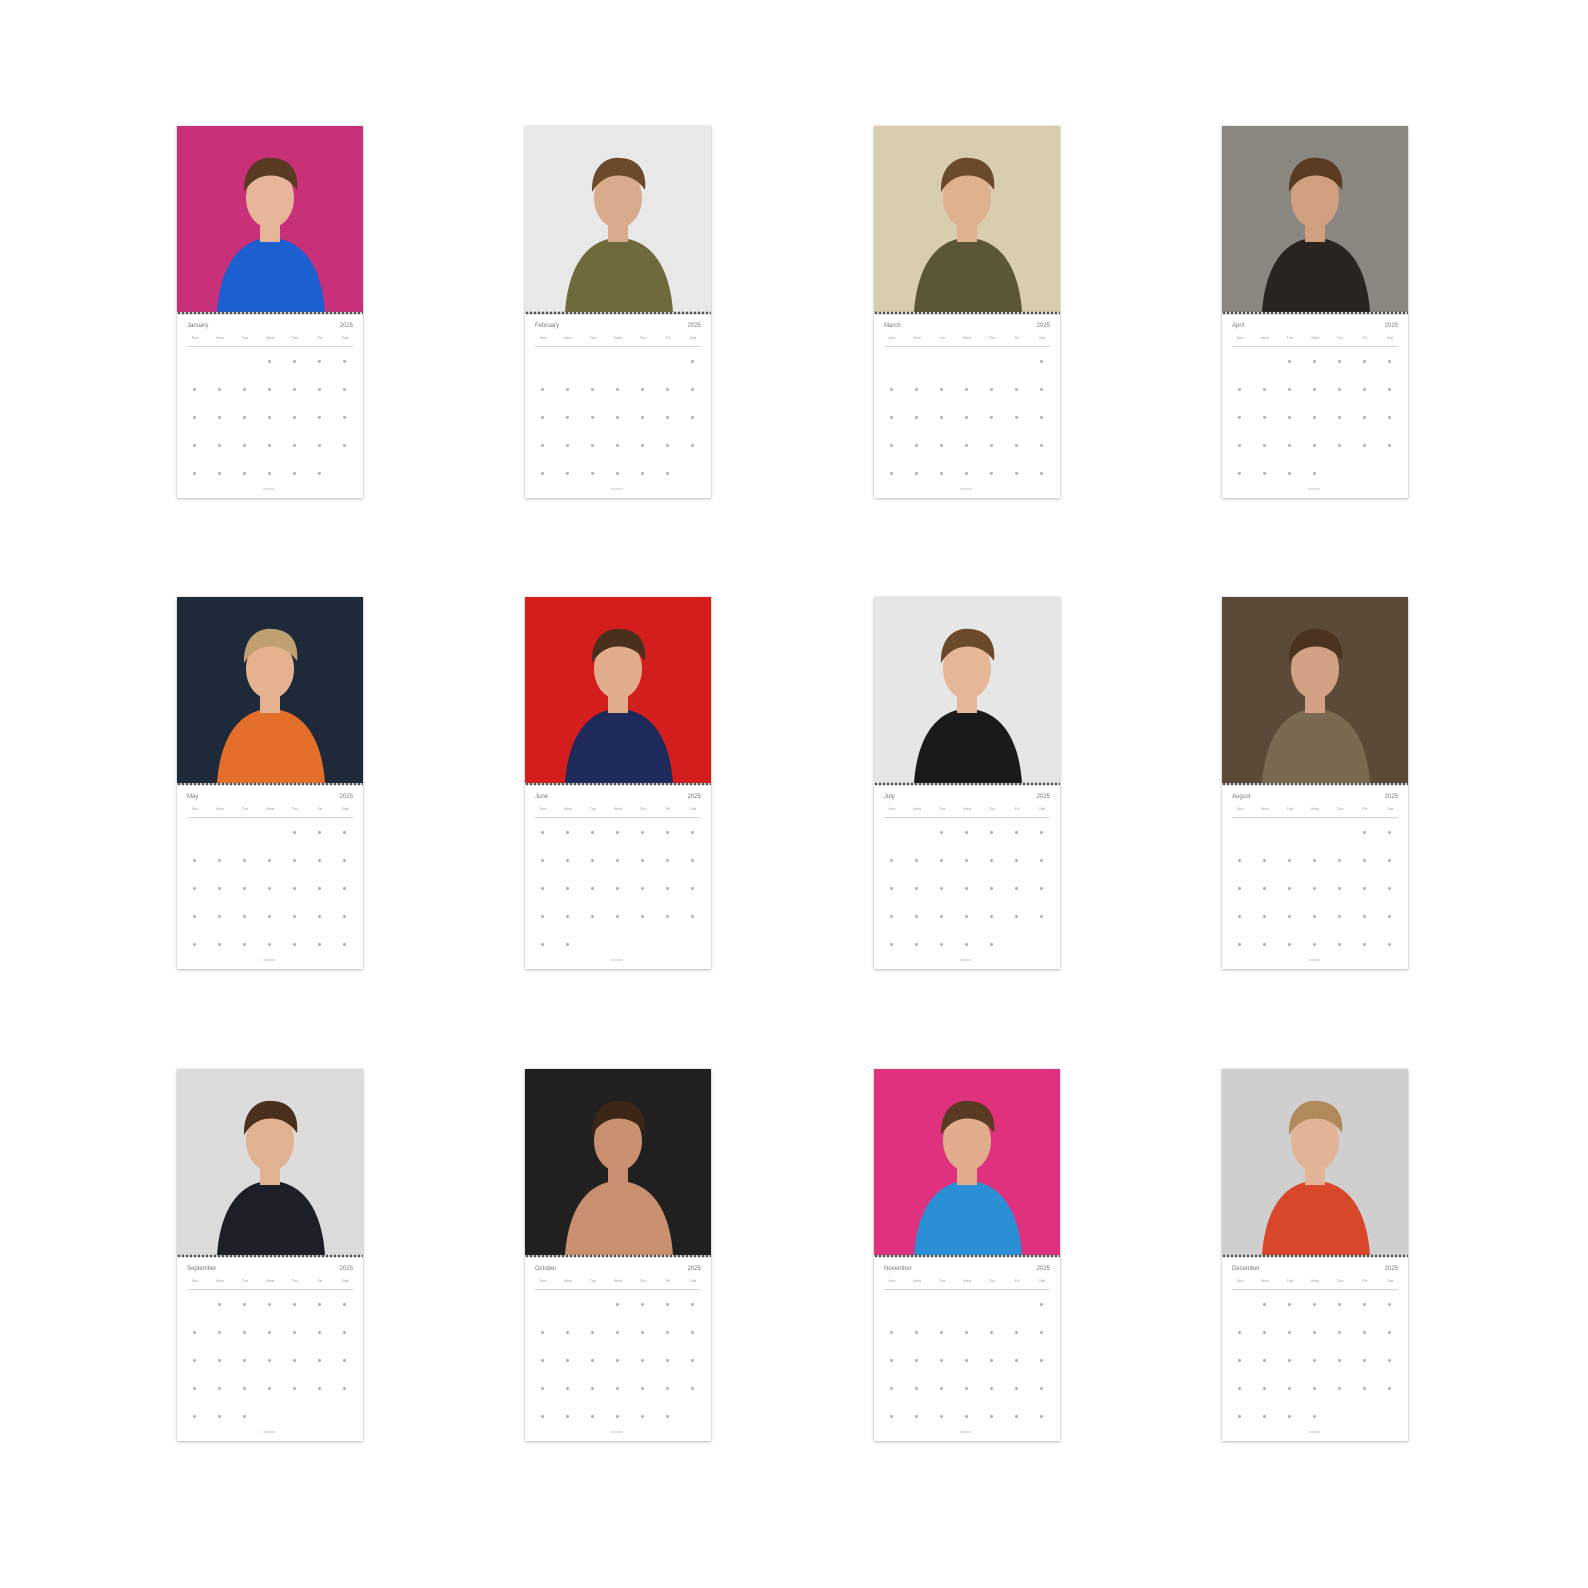  Describe the element at coordinates (892, 326) in the screenshot. I see `month-name: March` at that location.